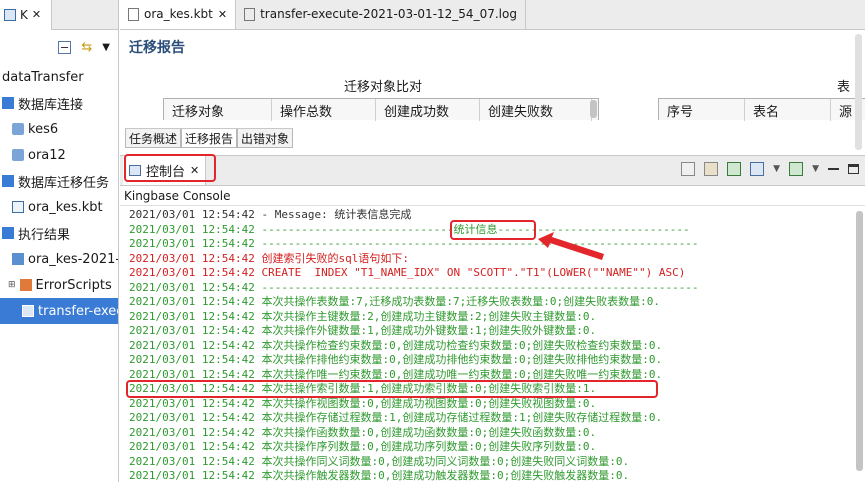  I want to click on tab-label: ora_kes.kbt, so click(178, 14).